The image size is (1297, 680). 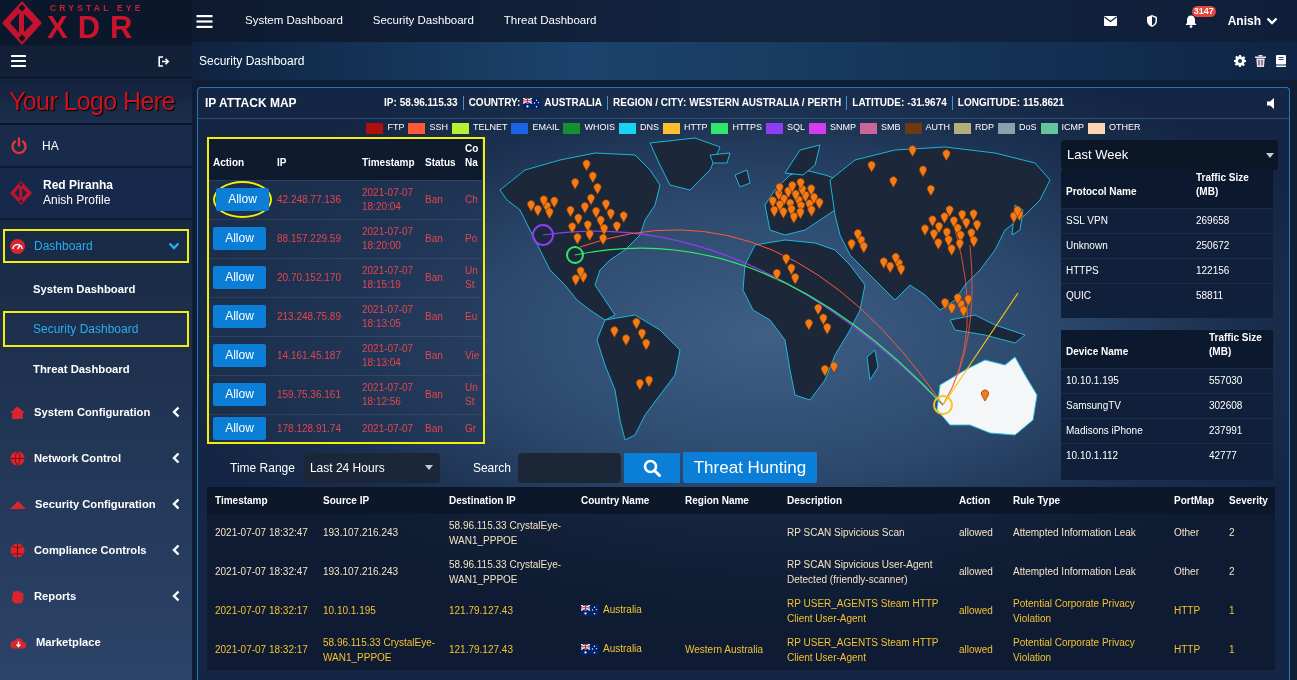 I want to click on bell-icon, so click(x=1190, y=21).